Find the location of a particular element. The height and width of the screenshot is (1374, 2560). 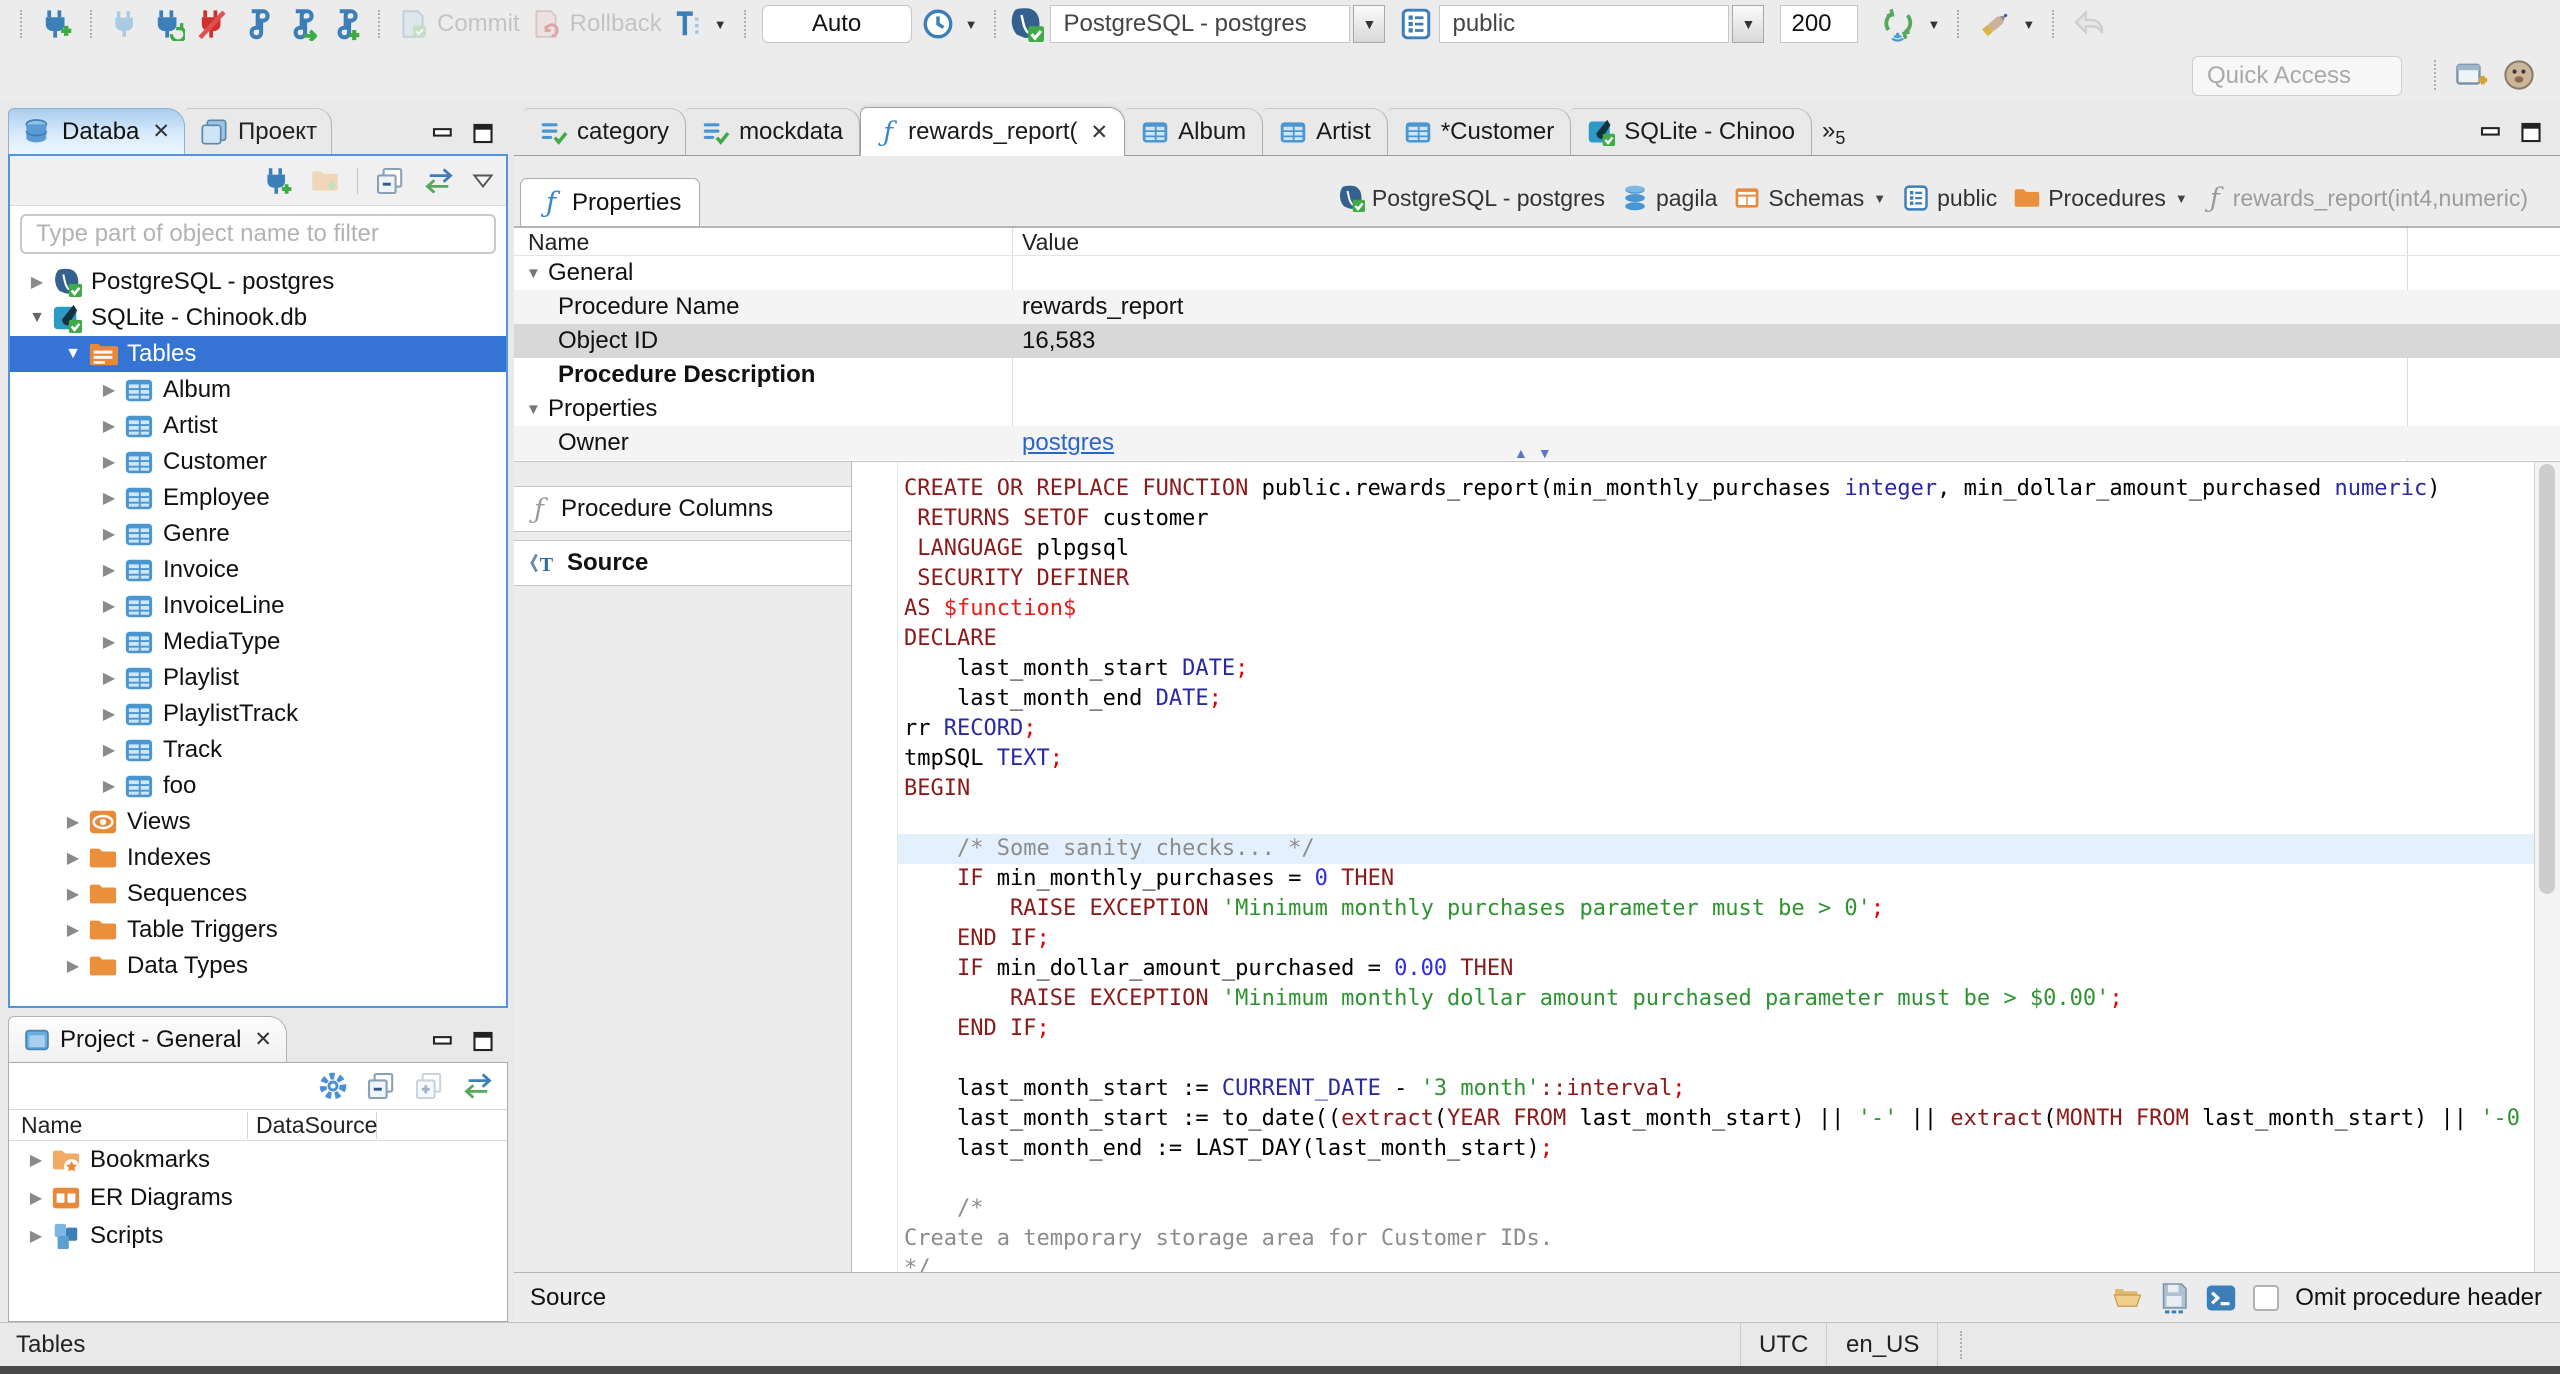

sql-editor-recent-button is located at coordinates (300, 24).